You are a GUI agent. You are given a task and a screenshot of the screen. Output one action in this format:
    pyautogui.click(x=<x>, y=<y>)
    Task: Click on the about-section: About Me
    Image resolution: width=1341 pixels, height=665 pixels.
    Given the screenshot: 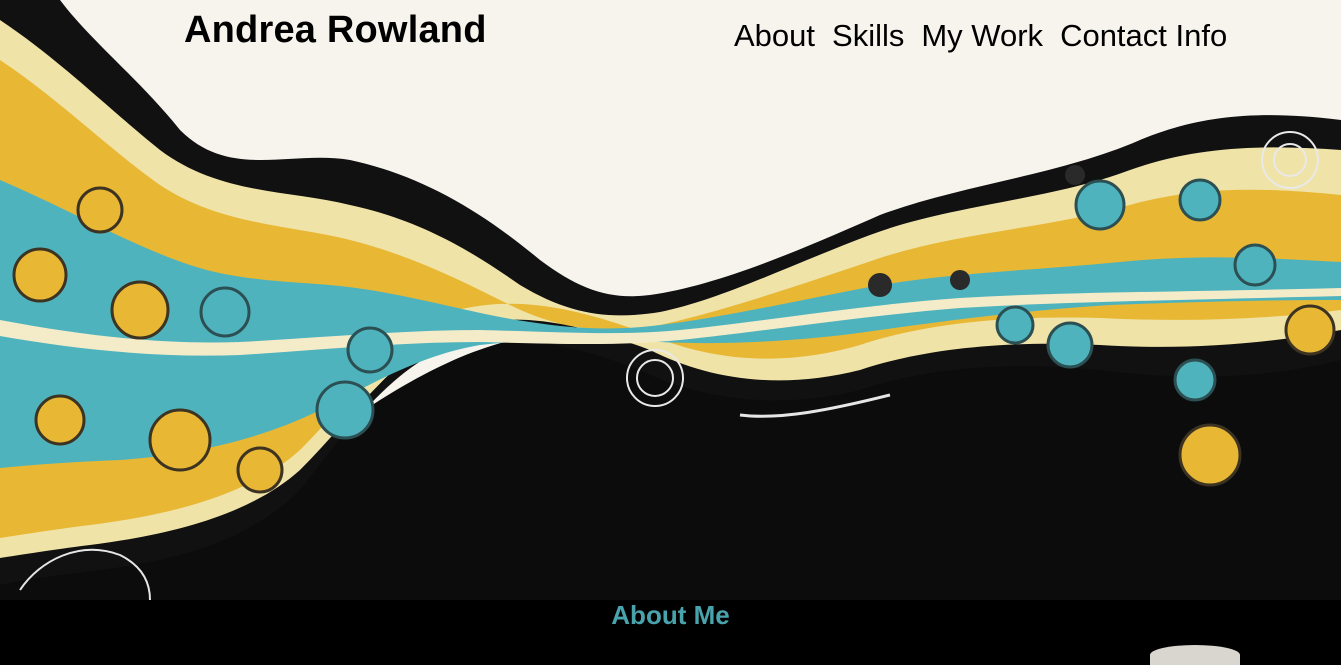 What is the action you would take?
    pyautogui.click(x=670, y=632)
    